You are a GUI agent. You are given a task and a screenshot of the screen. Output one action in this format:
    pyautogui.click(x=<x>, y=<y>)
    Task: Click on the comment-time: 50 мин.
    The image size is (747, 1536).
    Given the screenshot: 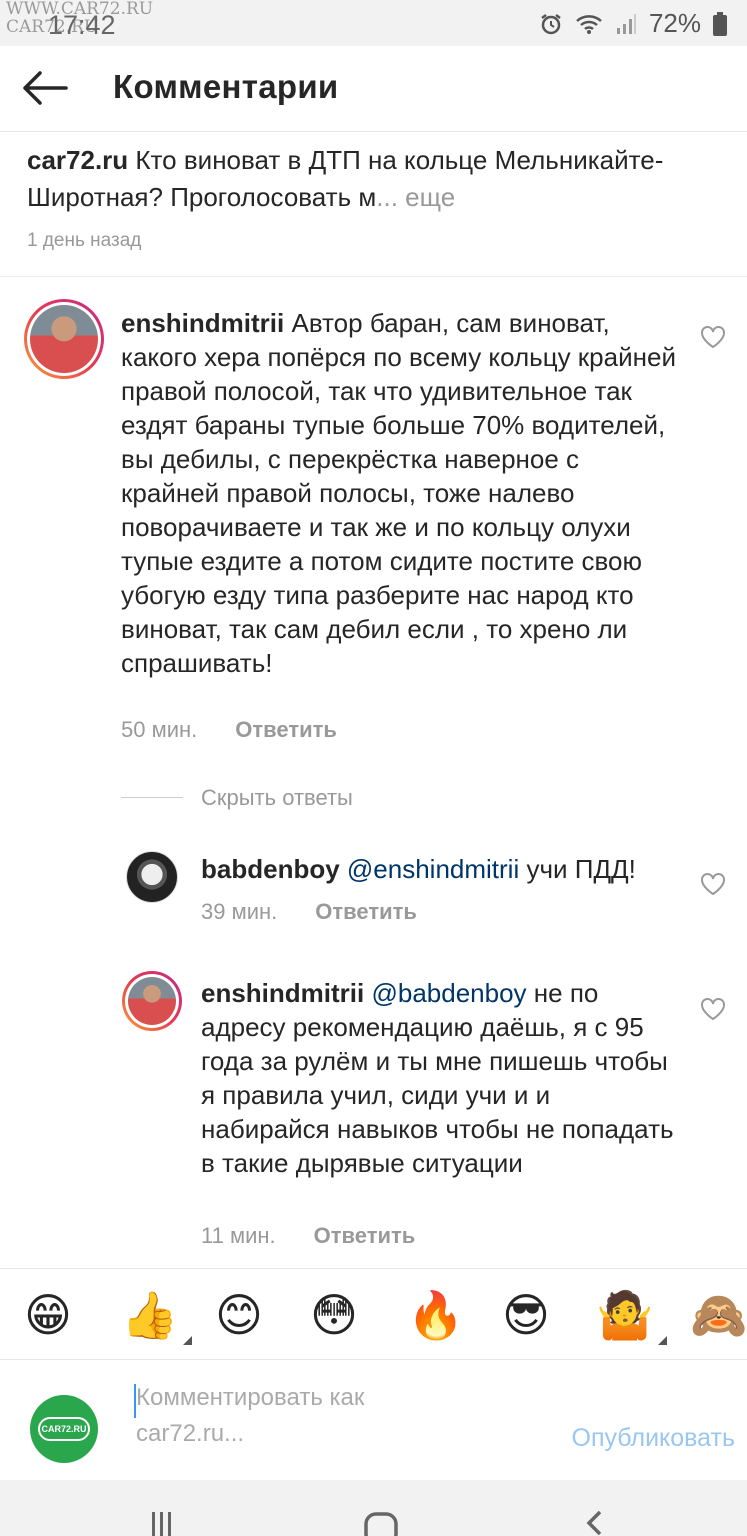 What is the action you would take?
    pyautogui.click(x=159, y=729)
    